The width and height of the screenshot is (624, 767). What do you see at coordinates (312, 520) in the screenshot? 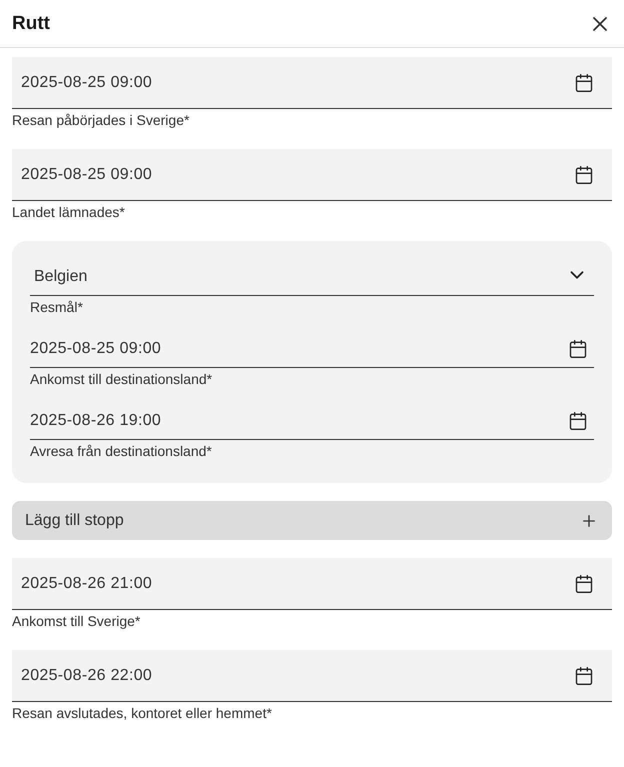
I see `add-stop-button: Lägg till stopp` at bounding box center [312, 520].